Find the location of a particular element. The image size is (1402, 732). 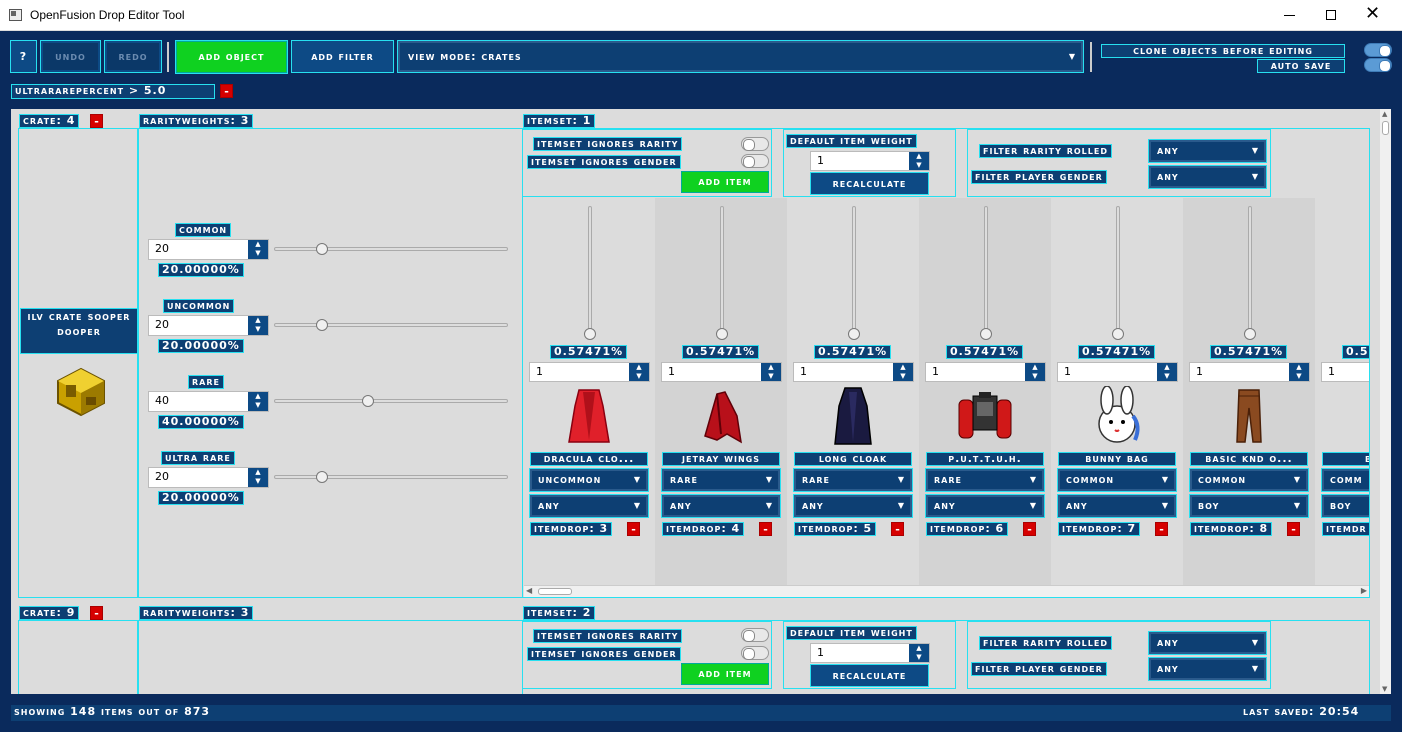

scroll-left-arrow: ◀ is located at coordinates (529, 590).